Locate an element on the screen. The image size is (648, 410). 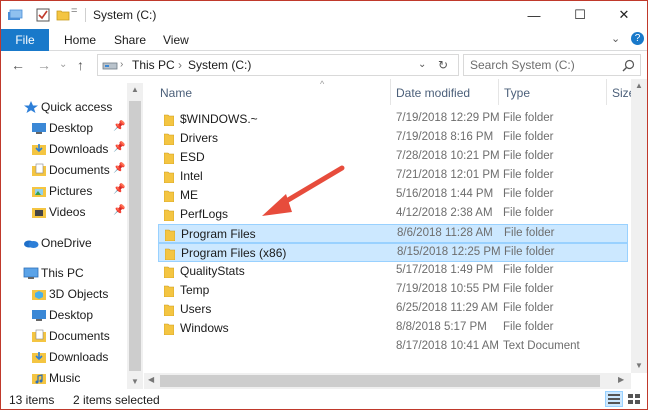
table-row: Drivers 7/19/2018 8:16 PM File folder is located at coordinates (393, 138).